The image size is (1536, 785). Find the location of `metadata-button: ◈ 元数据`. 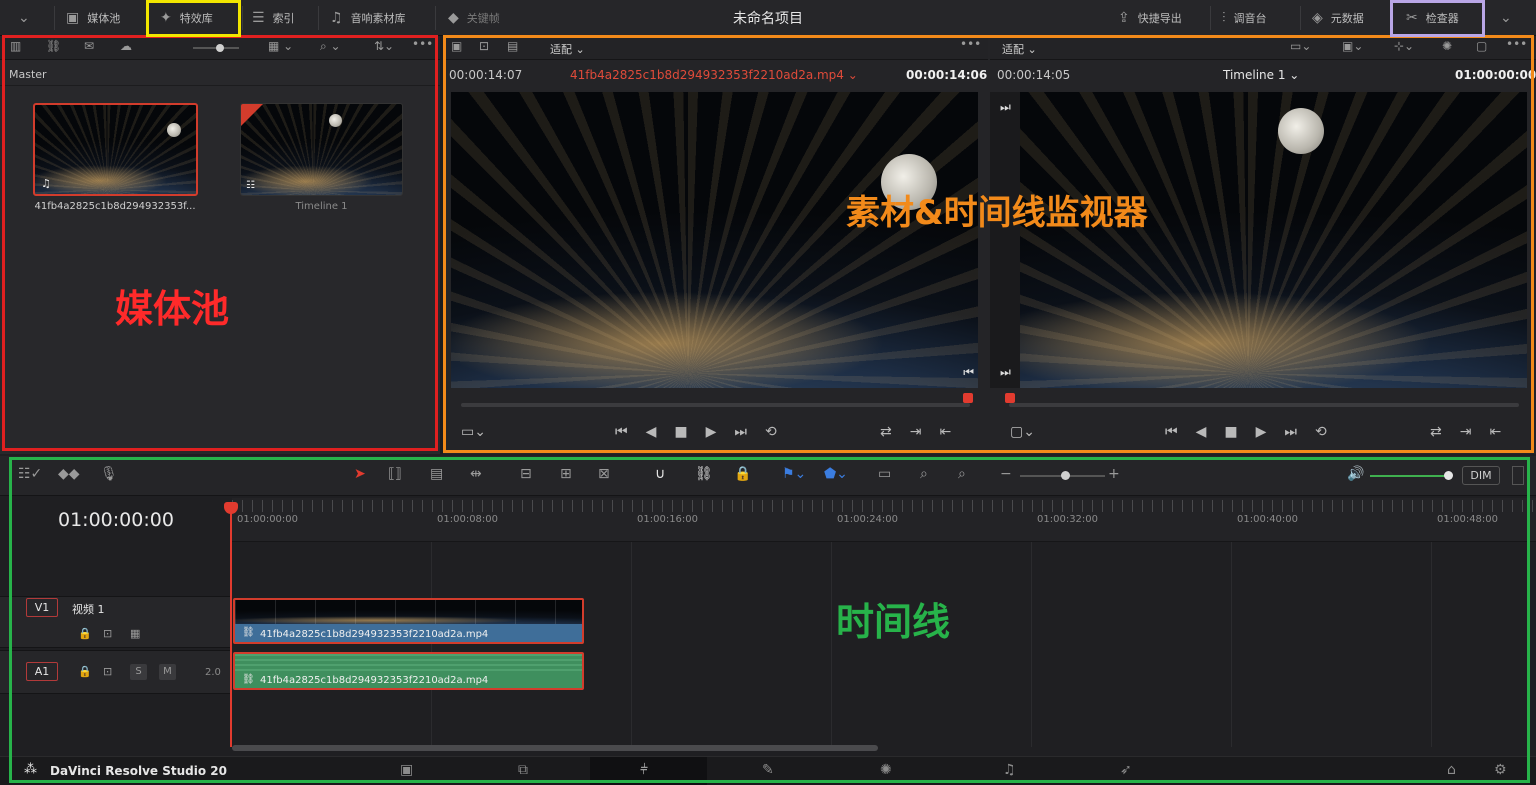

metadata-button: ◈ 元数据 is located at coordinates (1338, 18).